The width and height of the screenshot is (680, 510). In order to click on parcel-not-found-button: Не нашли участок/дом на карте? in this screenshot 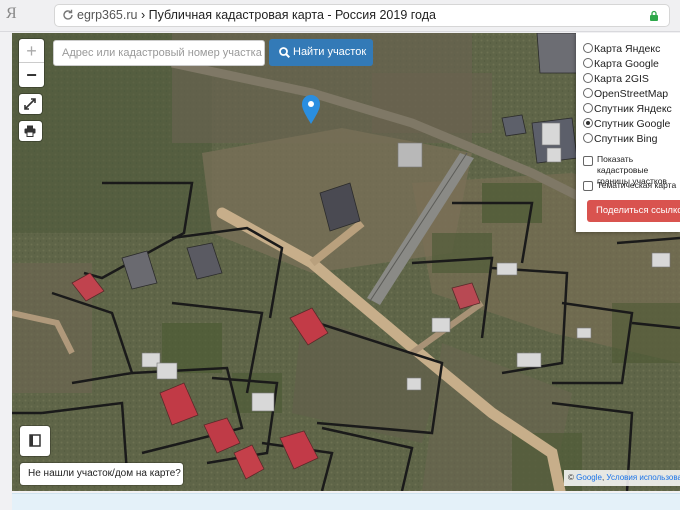, I will do `click(101, 474)`.